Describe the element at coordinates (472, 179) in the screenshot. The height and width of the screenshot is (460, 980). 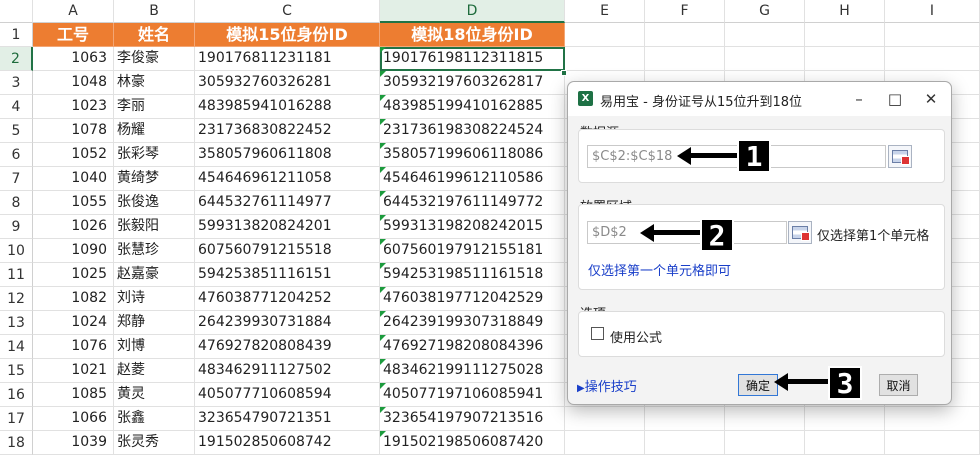
I see `id18-cell: 454646199612110586` at that location.